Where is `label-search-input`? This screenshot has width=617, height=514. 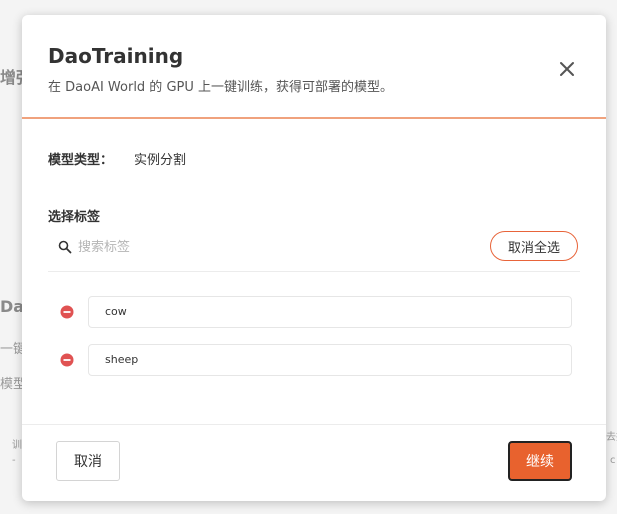
label-search-input is located at coordinates (228, 247).